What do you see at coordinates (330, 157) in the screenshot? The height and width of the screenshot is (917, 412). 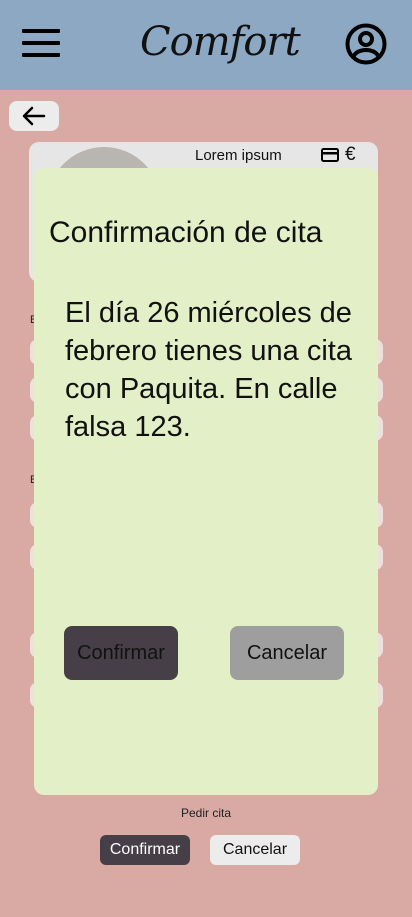 I see `credit-card-icon` at bounding box center [330, 157].